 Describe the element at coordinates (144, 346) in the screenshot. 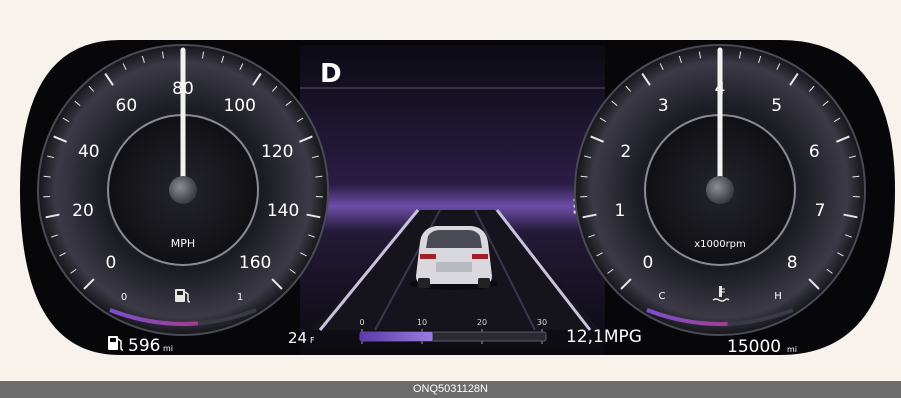

I see `range-value: 596` at that location.